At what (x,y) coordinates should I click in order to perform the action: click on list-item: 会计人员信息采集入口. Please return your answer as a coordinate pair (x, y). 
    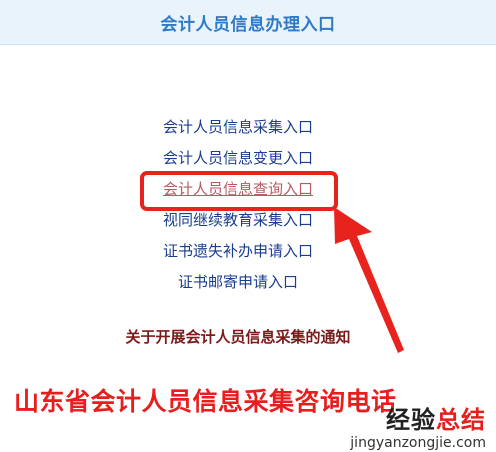
    Looking at the image, I should click on (238, 127).